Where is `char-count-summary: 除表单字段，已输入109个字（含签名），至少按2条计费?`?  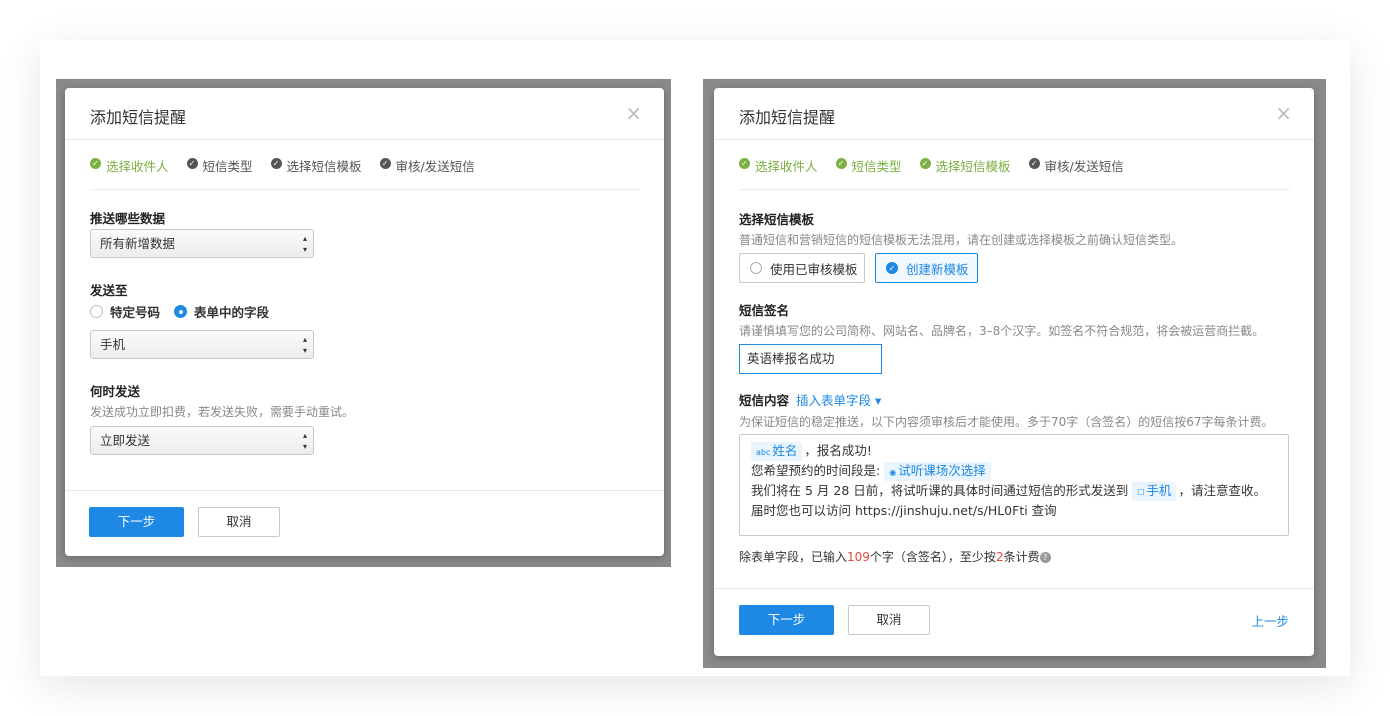 char-count-summary: 除表单字段，已输入109个字（含签名），至少按2条计费? is located at coordinates (895, 556).